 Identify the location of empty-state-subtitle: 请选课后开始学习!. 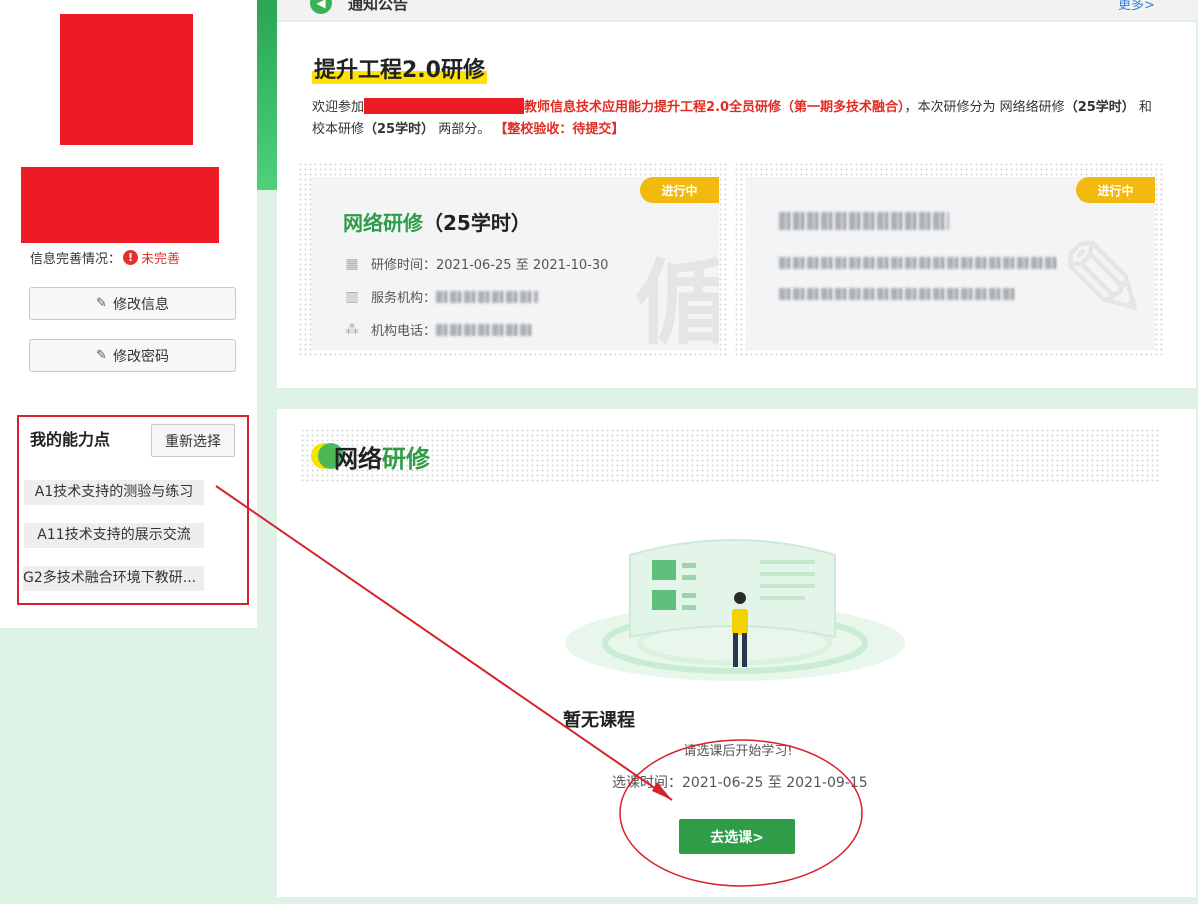
(738, 751).